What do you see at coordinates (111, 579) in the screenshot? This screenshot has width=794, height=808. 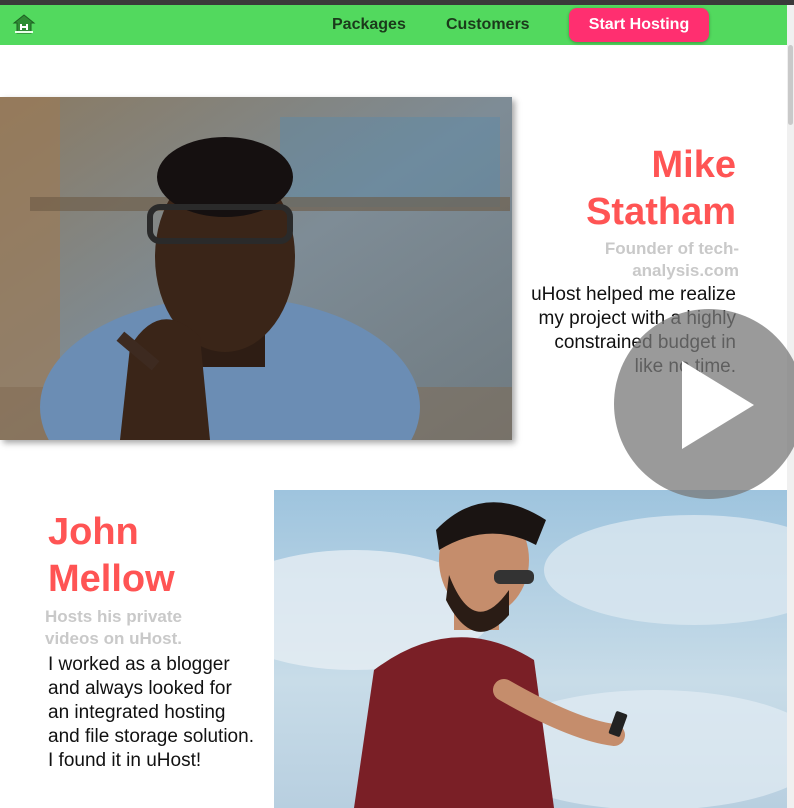 I see `name-line: Mellow` at bounding box center [111, 579].